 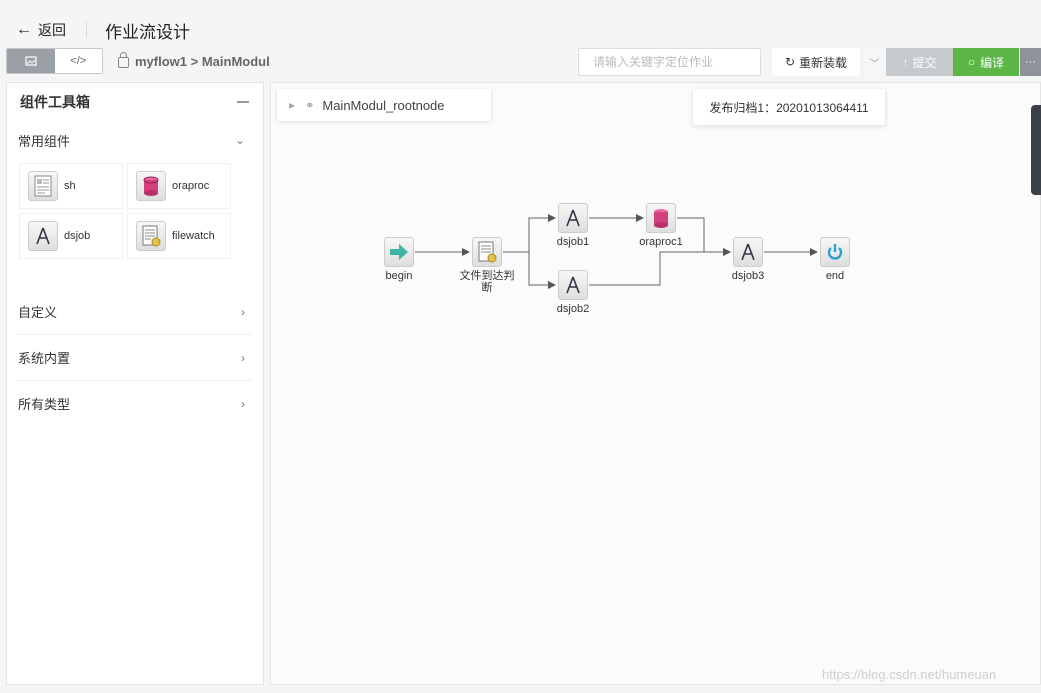 I want to click on component-label: sh, so click(x=70, y=186).